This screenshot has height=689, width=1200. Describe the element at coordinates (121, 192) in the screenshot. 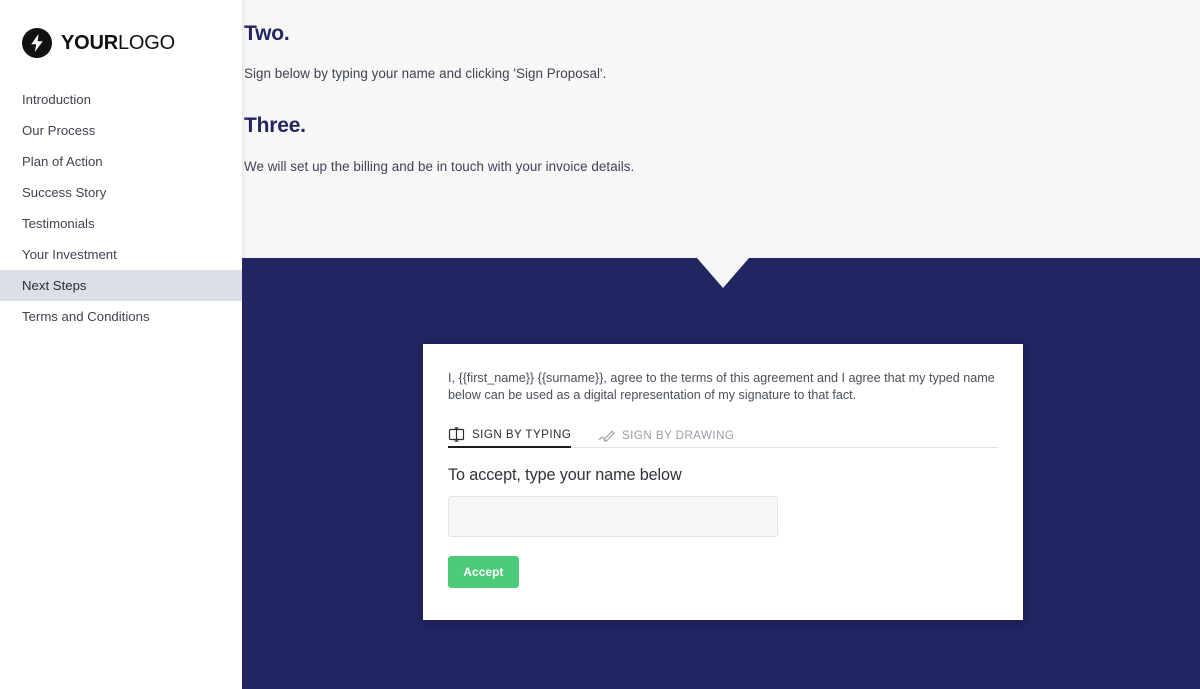

I see `sidebar-item-success-story: Success Story` at that location.